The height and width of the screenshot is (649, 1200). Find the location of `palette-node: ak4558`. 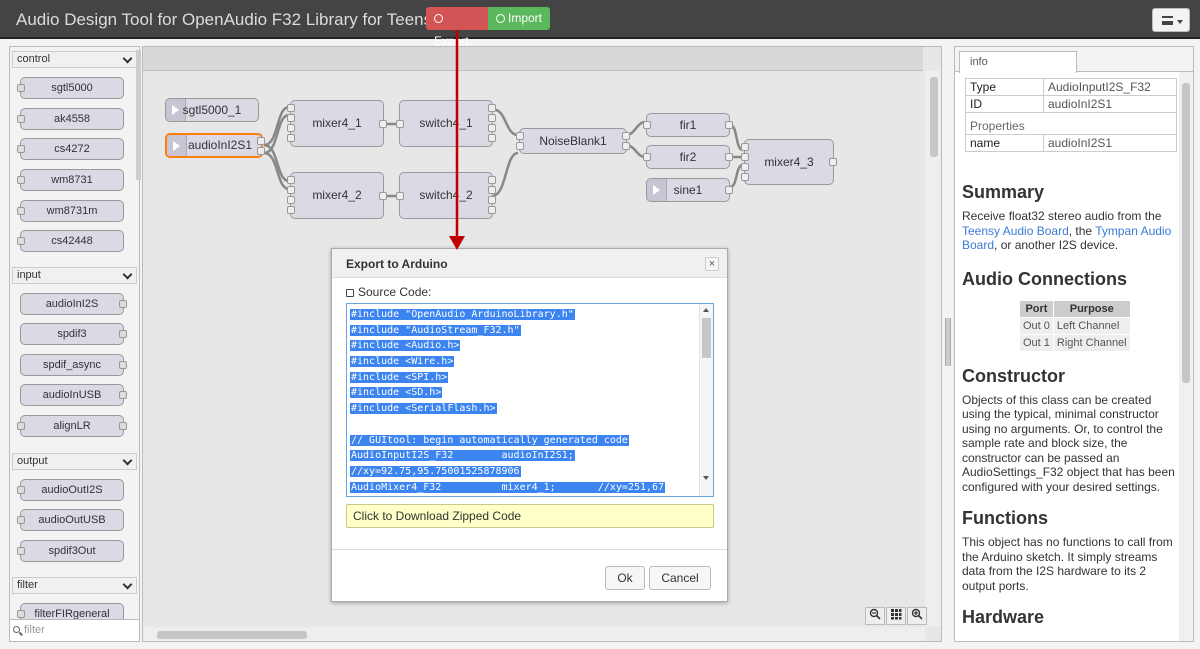

palette-node: ak4558 is located at coordinates (70, 119).